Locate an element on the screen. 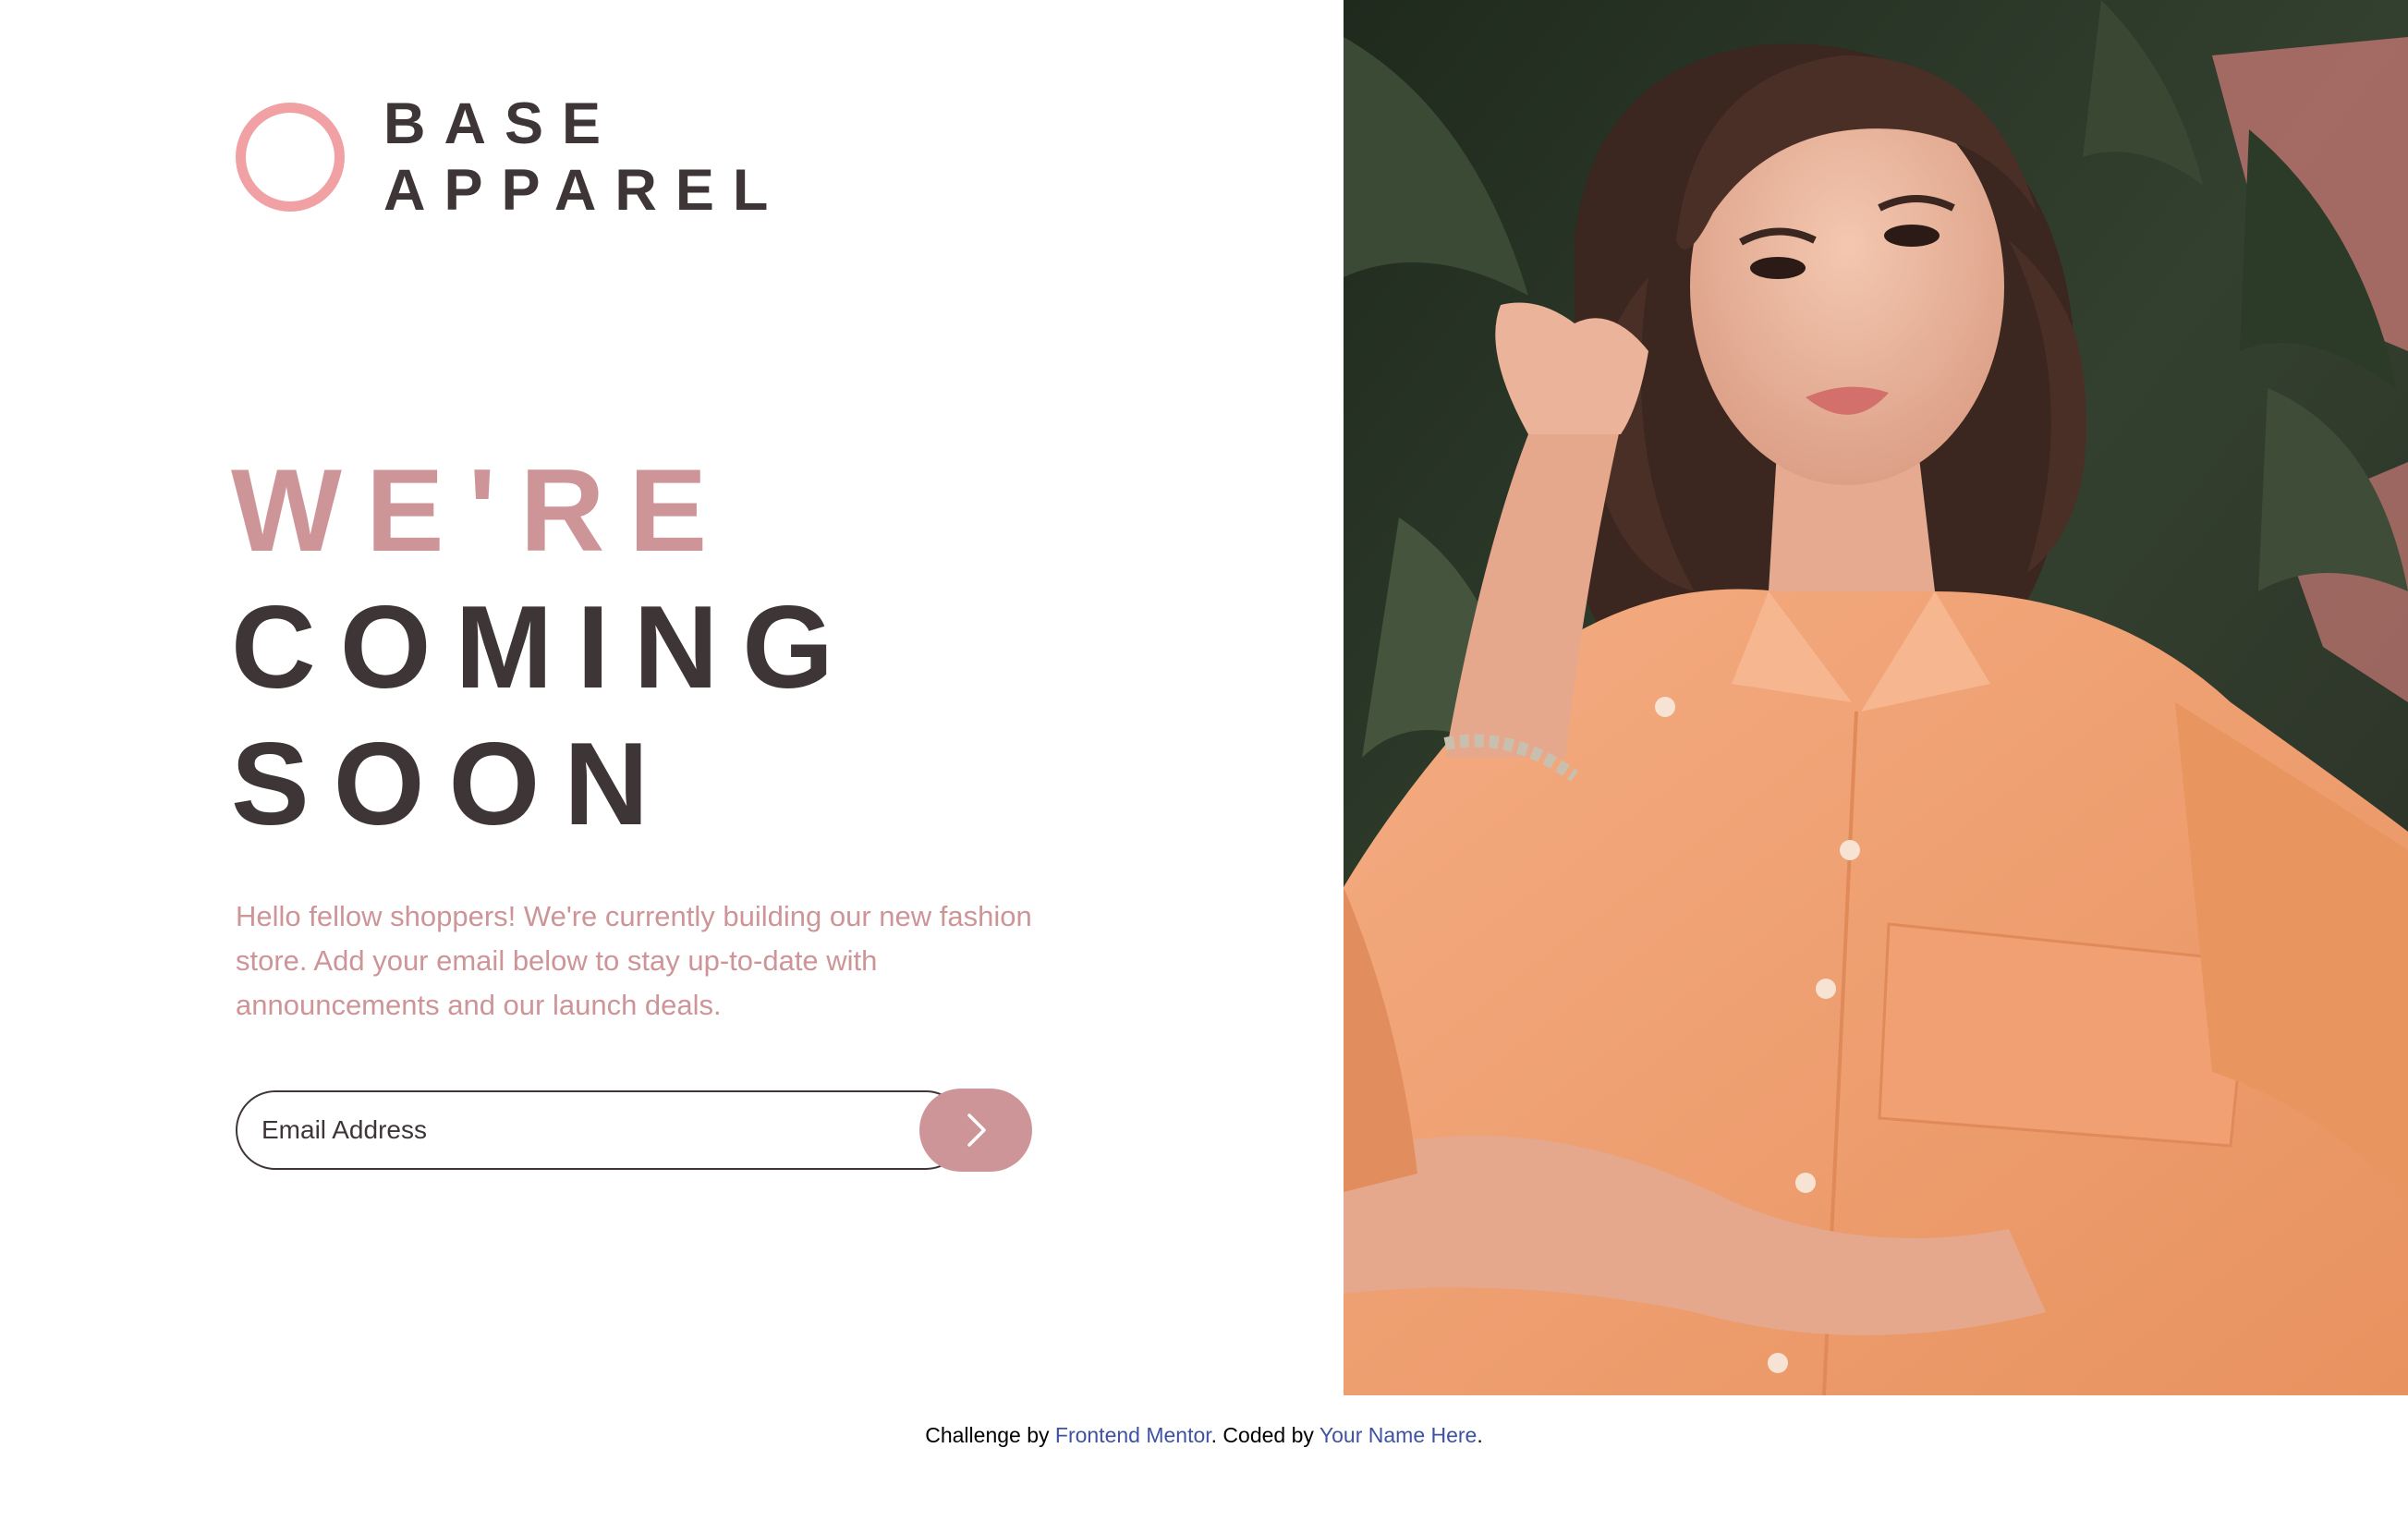  brand-name-line1: BASE is located at coordinates (501, 124).